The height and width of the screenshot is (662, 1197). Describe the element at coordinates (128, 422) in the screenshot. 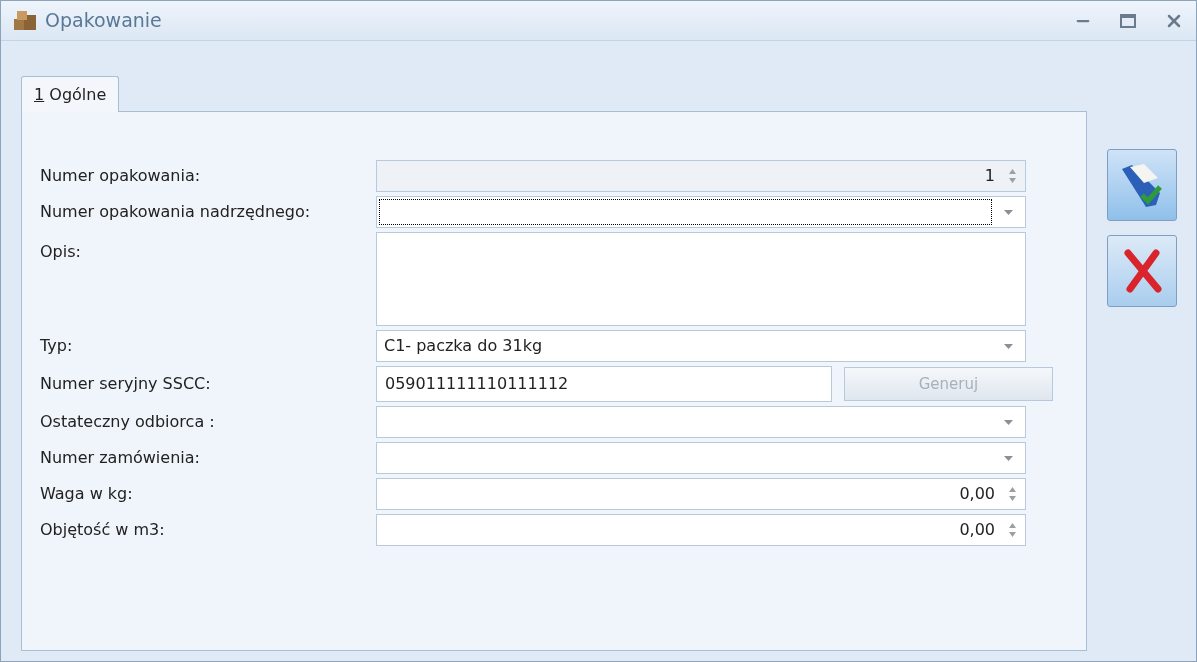

I see `field-label: Ostateczny odbiorca :` at that location.